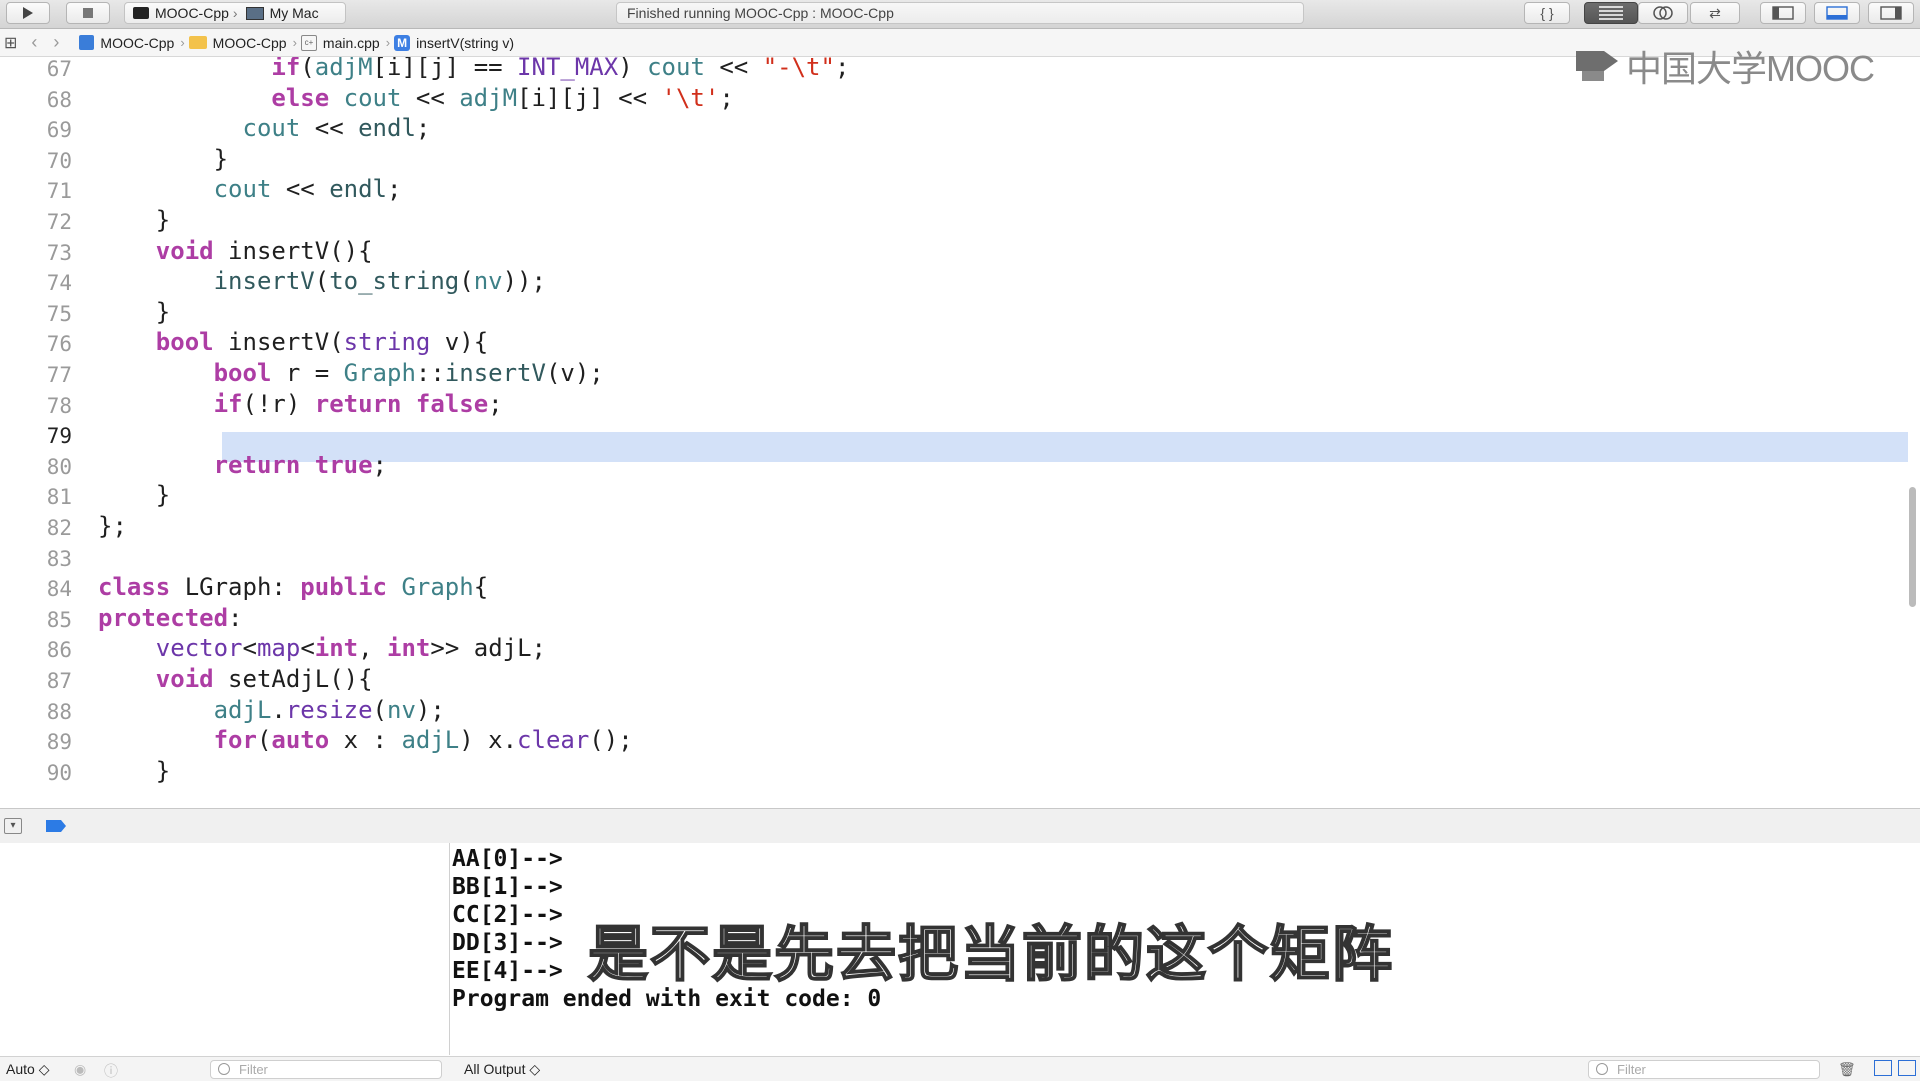 Image resolution: width=1920 pixels, height=1081 pixels. I want to click on line-number: 89, so click(36, 742).